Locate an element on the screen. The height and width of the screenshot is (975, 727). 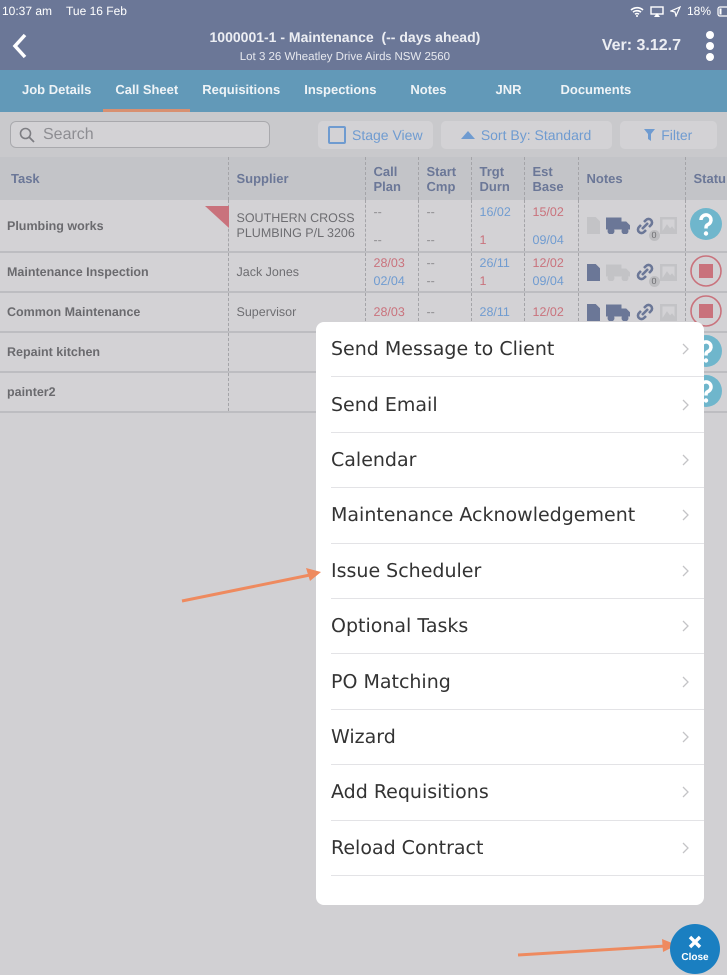
wifi-icon is located at coordinates (637, 11).